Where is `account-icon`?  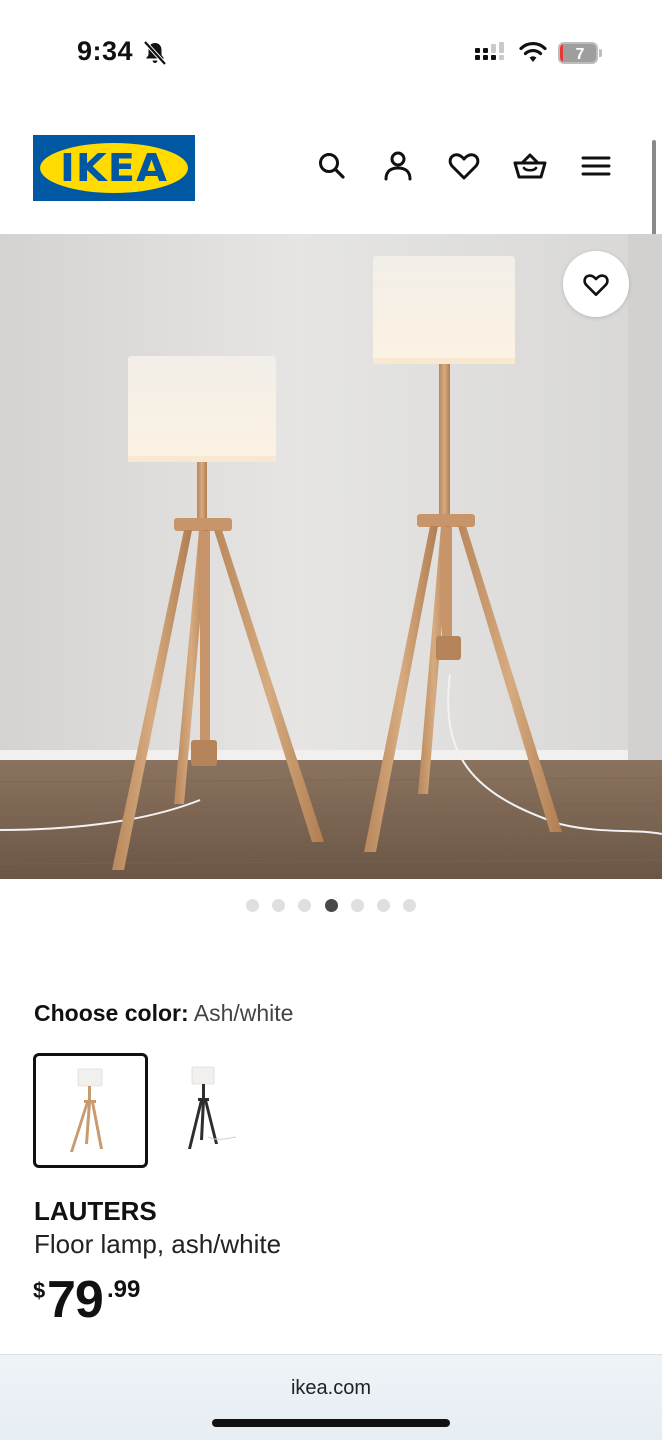
account-icon is located at coordinates (398, 166).